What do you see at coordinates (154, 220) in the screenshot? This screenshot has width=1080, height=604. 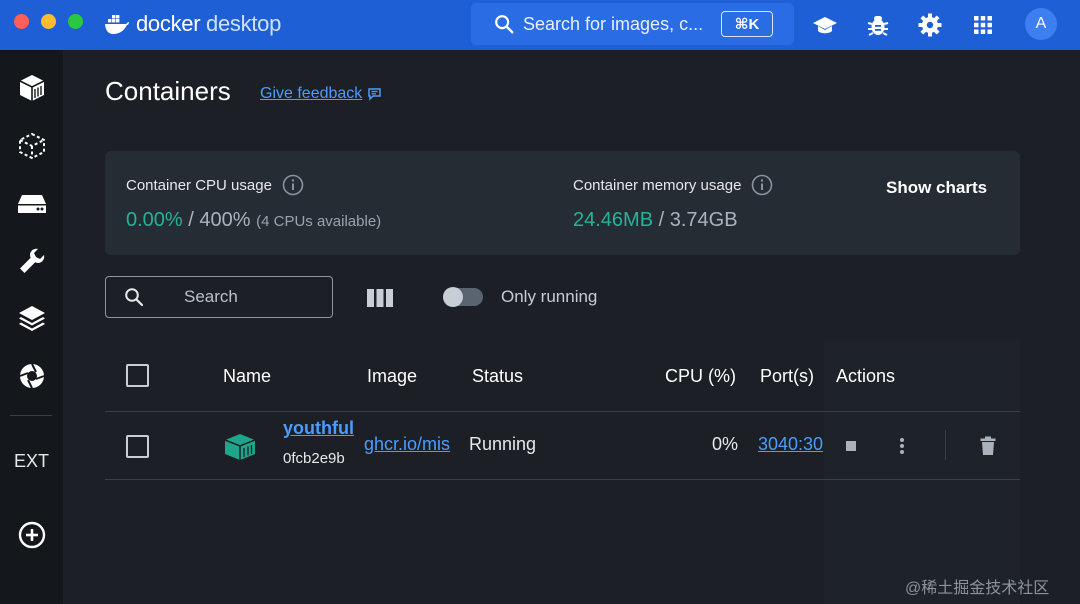 I see `cpu-used-value: 0.00%` at bounding box center [154, 220].